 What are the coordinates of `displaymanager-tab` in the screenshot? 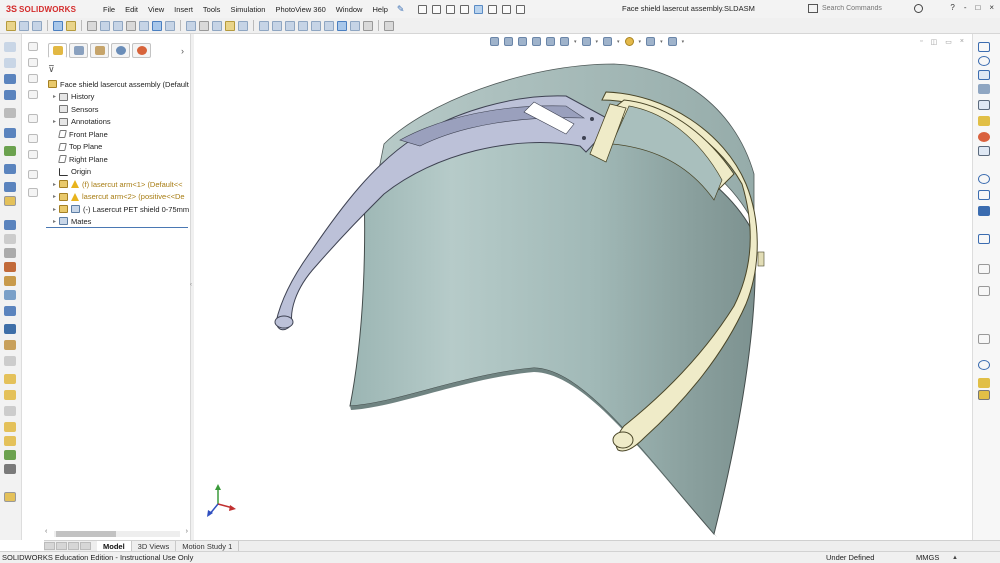 It's located at (141, 50).